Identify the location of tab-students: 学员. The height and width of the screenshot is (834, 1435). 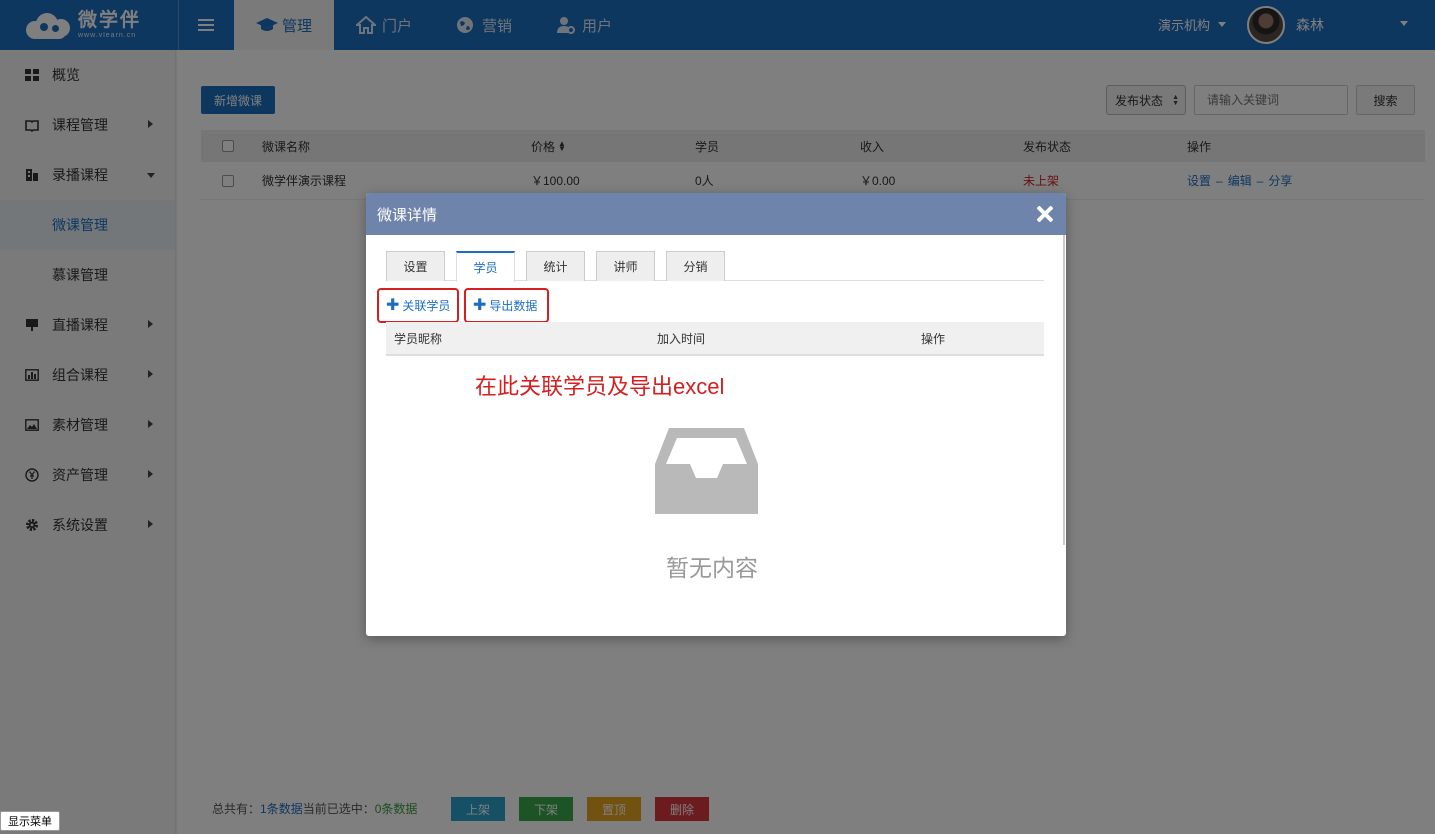
(485, 266).